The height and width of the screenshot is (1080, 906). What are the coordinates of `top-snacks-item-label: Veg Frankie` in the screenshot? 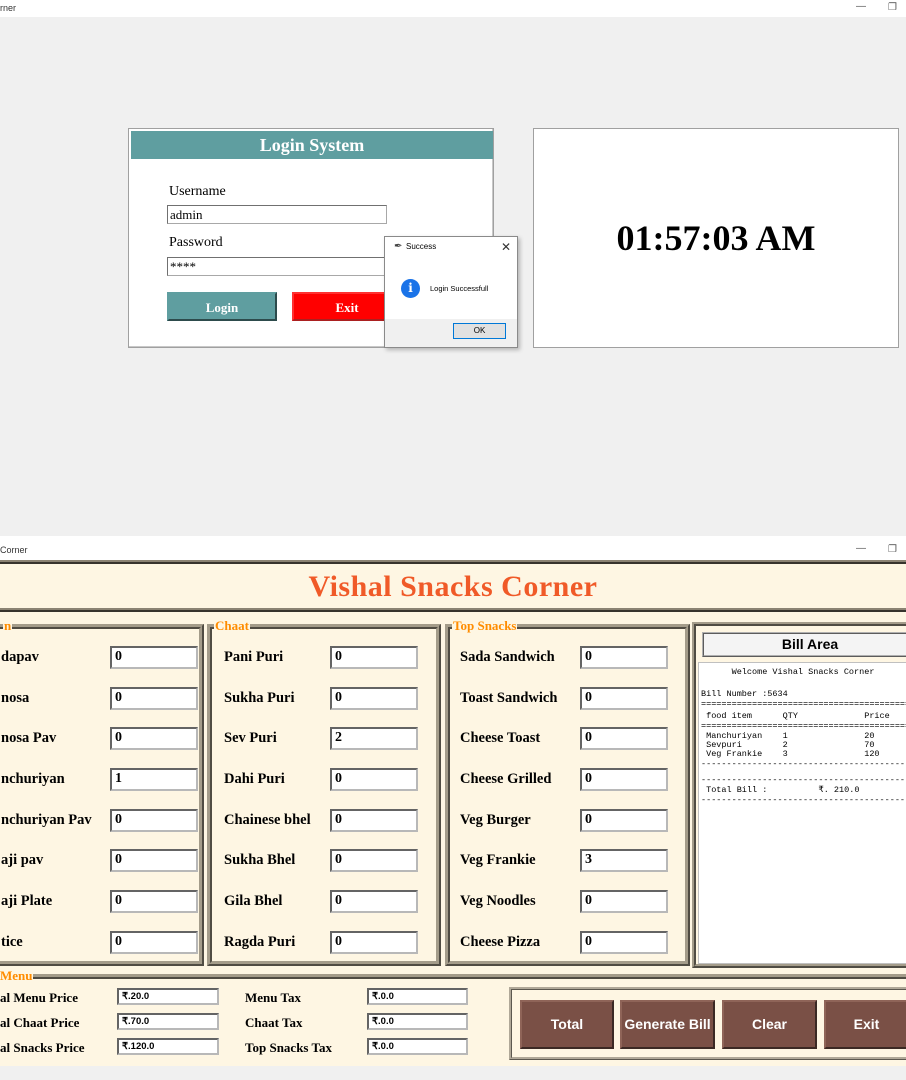 It's located at (498, 860).